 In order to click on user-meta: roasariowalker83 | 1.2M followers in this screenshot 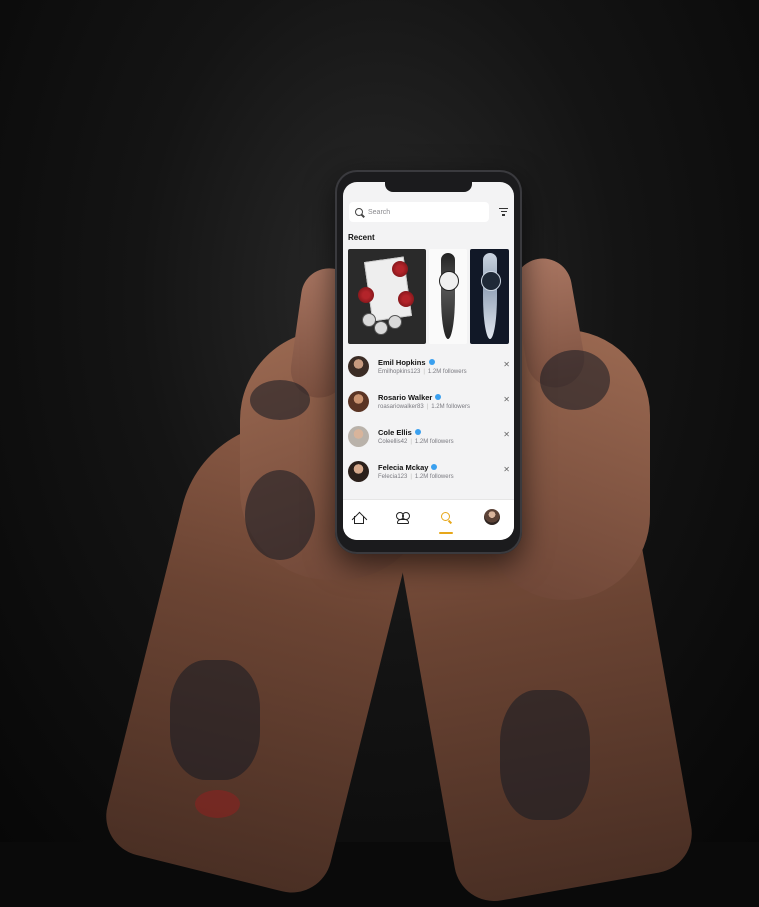, I will do `click(424, 407)`.